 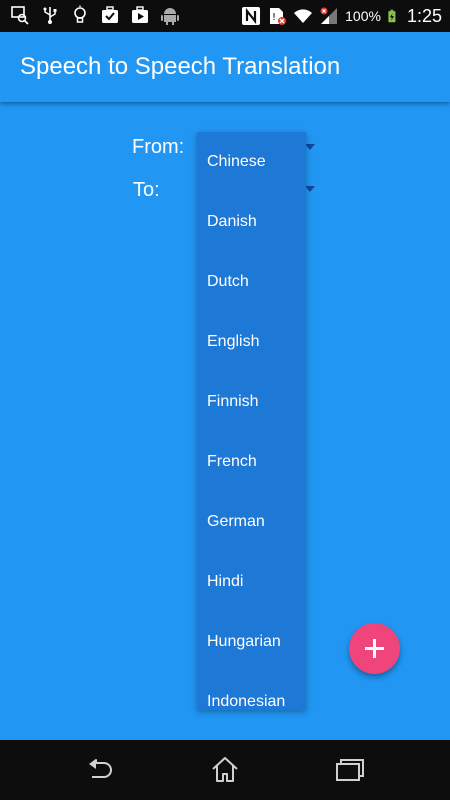 I want to click on play-store-icon, so click(x=140, y=14).